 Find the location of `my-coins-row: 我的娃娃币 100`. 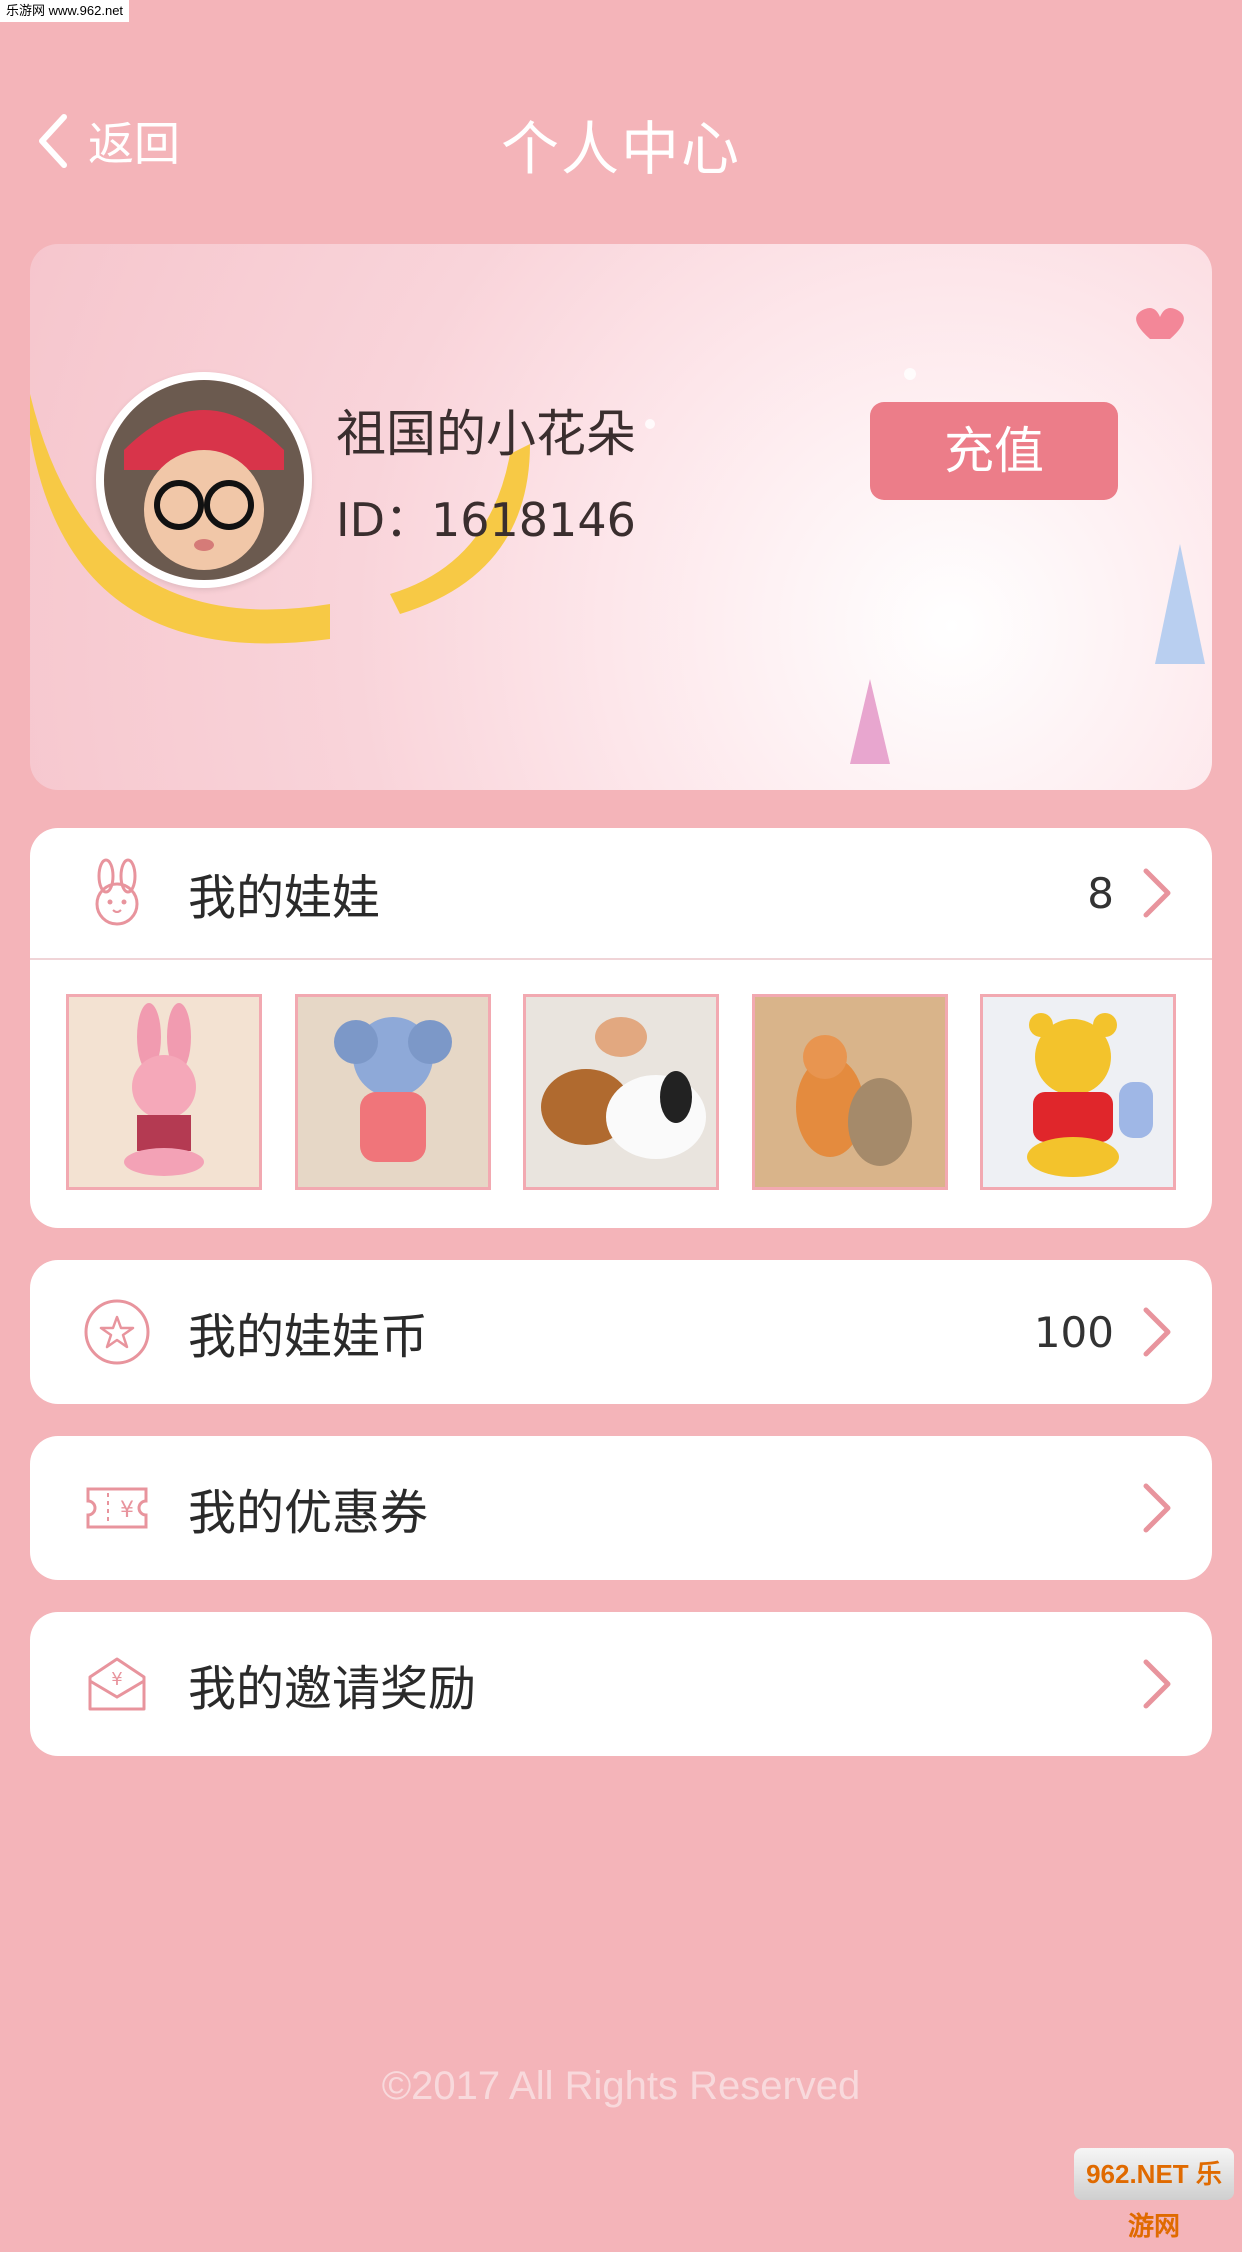

my-coins-row: 我的娃娃币 100 is located at coordinates (621, 1332).